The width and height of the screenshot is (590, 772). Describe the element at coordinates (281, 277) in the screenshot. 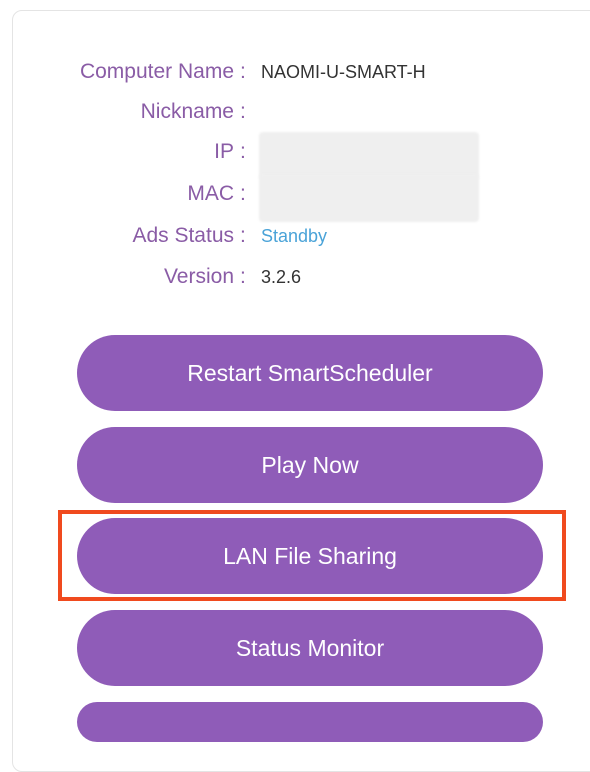

I see `version-value: 3.2.6` at that location.